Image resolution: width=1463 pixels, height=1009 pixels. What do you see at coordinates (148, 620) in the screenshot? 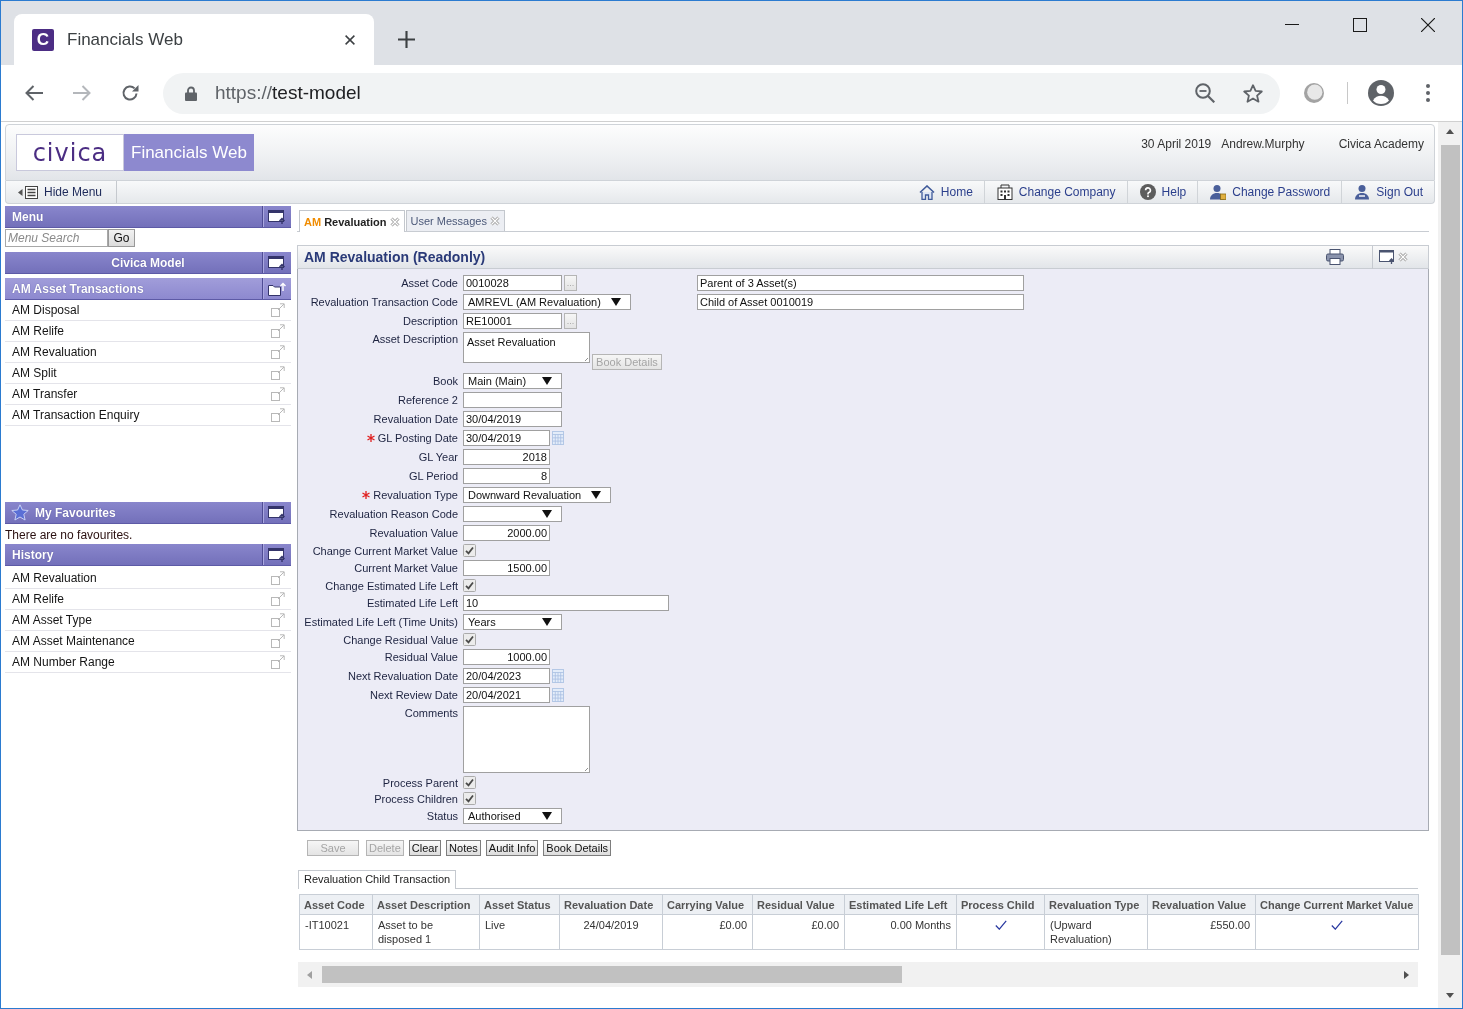
I see `menu-item: AM Asset Type` at bounding box center [148, 620].